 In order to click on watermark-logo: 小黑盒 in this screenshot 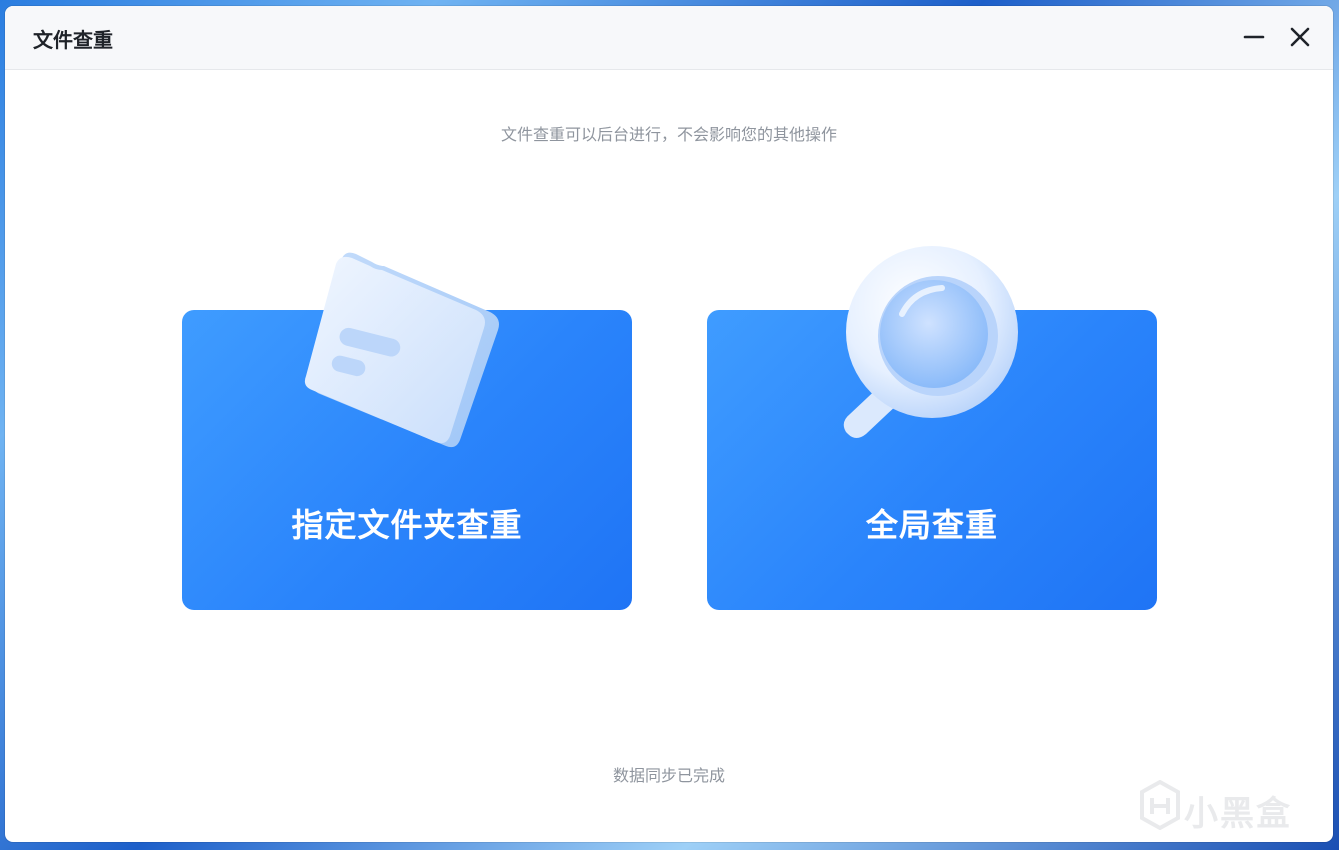, I will do `click(1223, 806)`.